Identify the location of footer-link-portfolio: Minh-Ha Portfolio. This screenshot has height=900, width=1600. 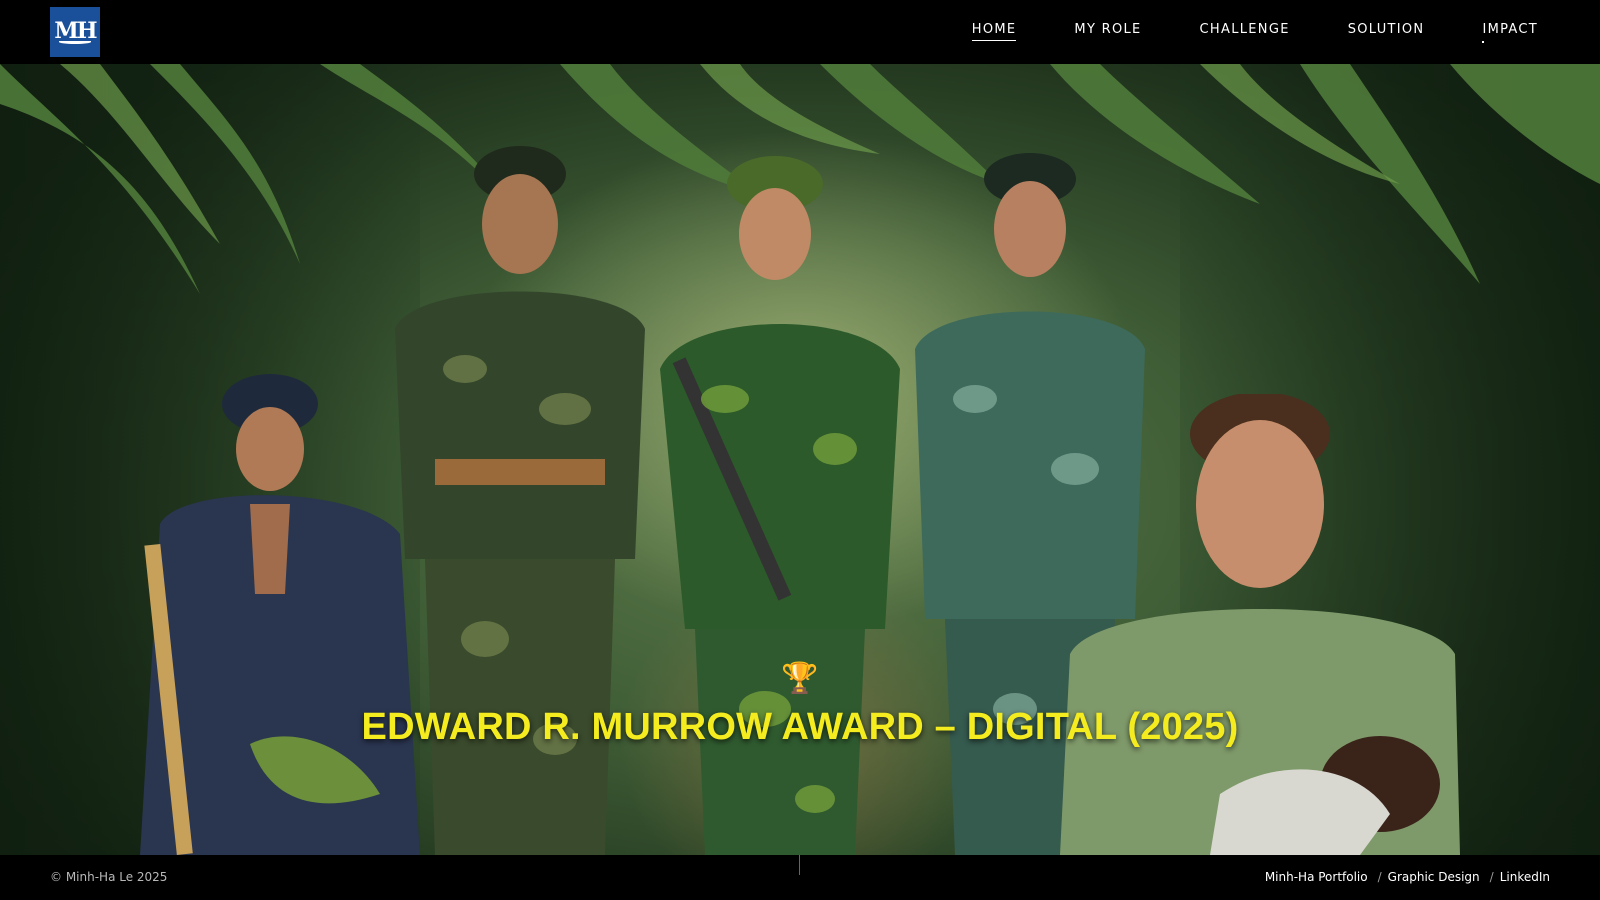
(1316, 877).